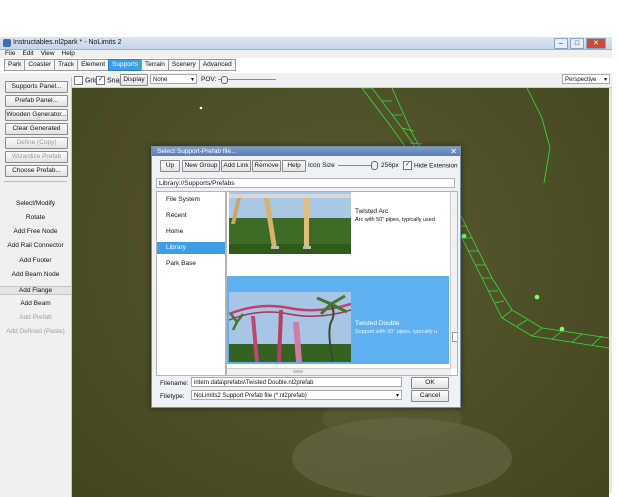 The image size is (620, 497). What do you see at coordinates (294, 166) in the screenshot?
I see `help-button: Help` at bounding box center [294, 166].